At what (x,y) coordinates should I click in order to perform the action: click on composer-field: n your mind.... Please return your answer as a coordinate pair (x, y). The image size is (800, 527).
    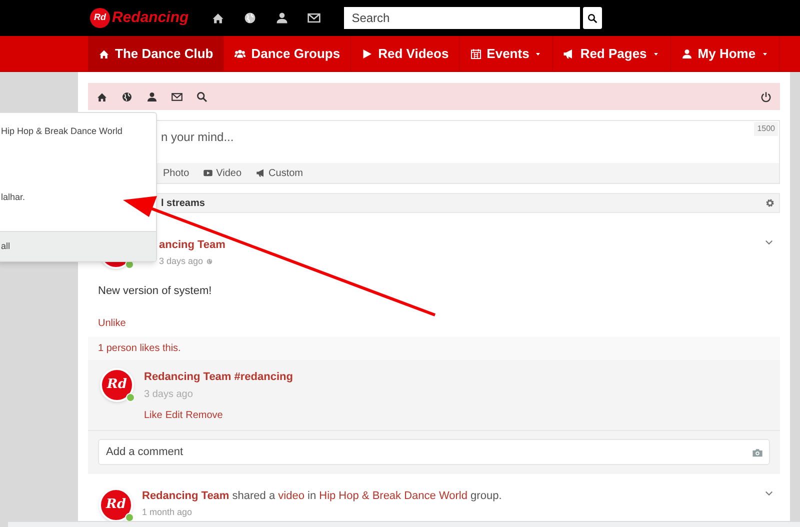
    Looking at the image, I should click on (457, 142).